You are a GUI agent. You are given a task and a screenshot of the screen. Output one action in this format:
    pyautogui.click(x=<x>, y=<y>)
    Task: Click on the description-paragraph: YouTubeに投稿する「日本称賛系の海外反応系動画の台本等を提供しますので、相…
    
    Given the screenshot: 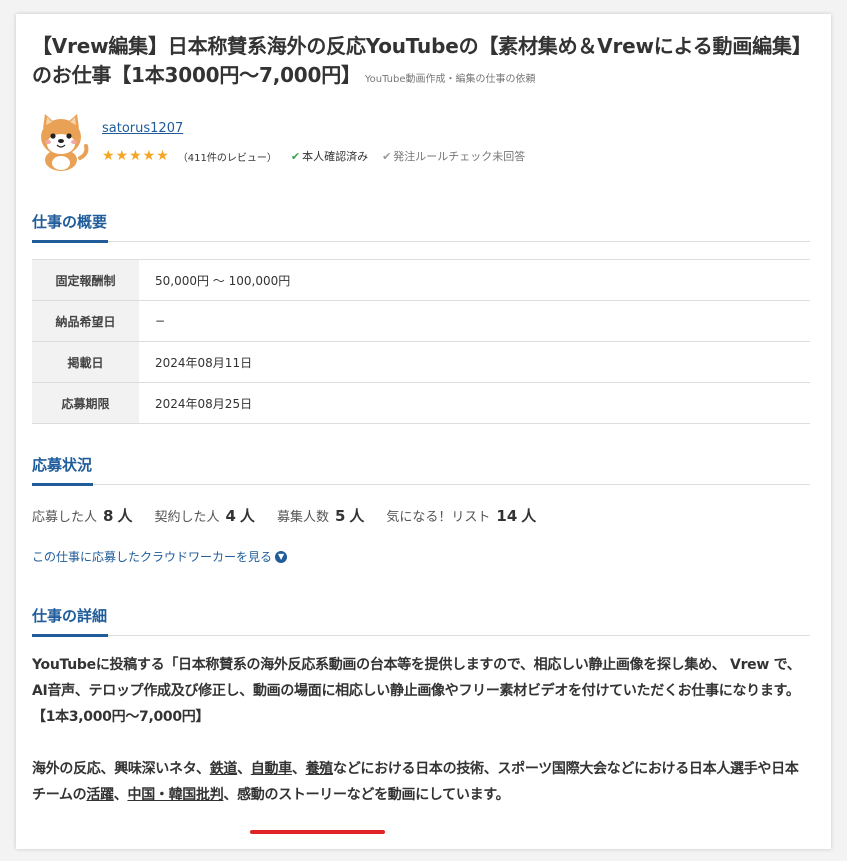 What is the action you would take?
    pyautogui.click(x=416, y=678)
    